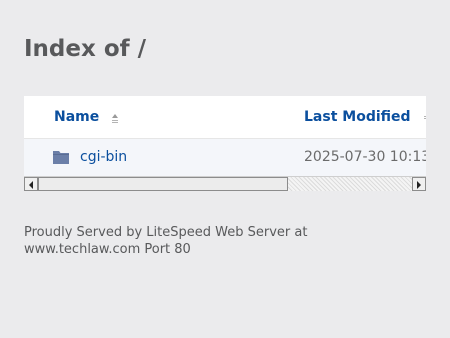 The image size is (450, 338). What do you see at coordinates (357, 117) in the screenshot?
I see `last-modified-column-header: Last Modified` at bounding box center [357, 117].